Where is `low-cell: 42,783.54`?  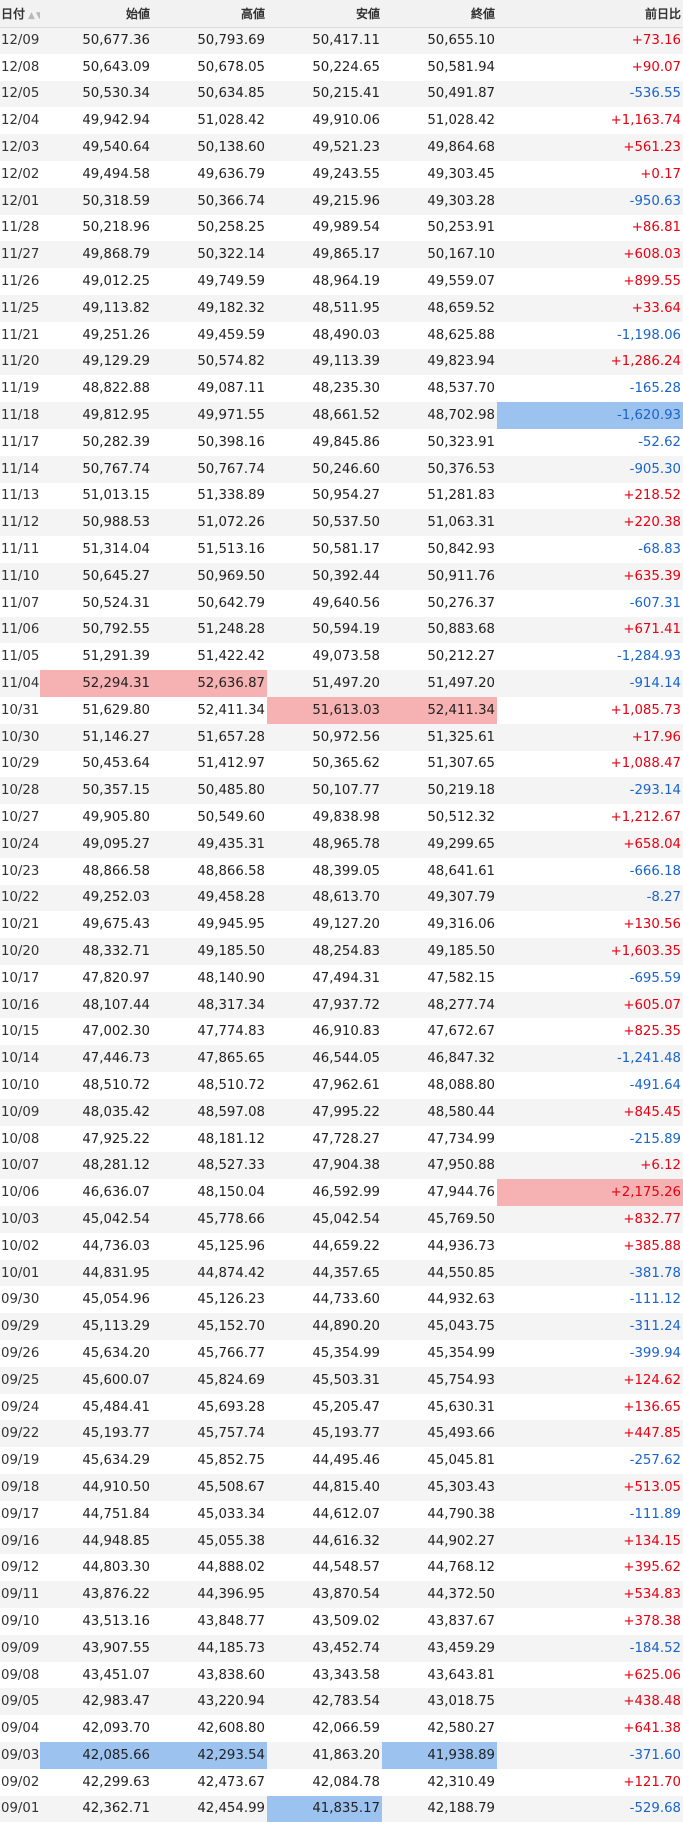
low-cell: 42,783.54 is located at coordinates (324, 1702).